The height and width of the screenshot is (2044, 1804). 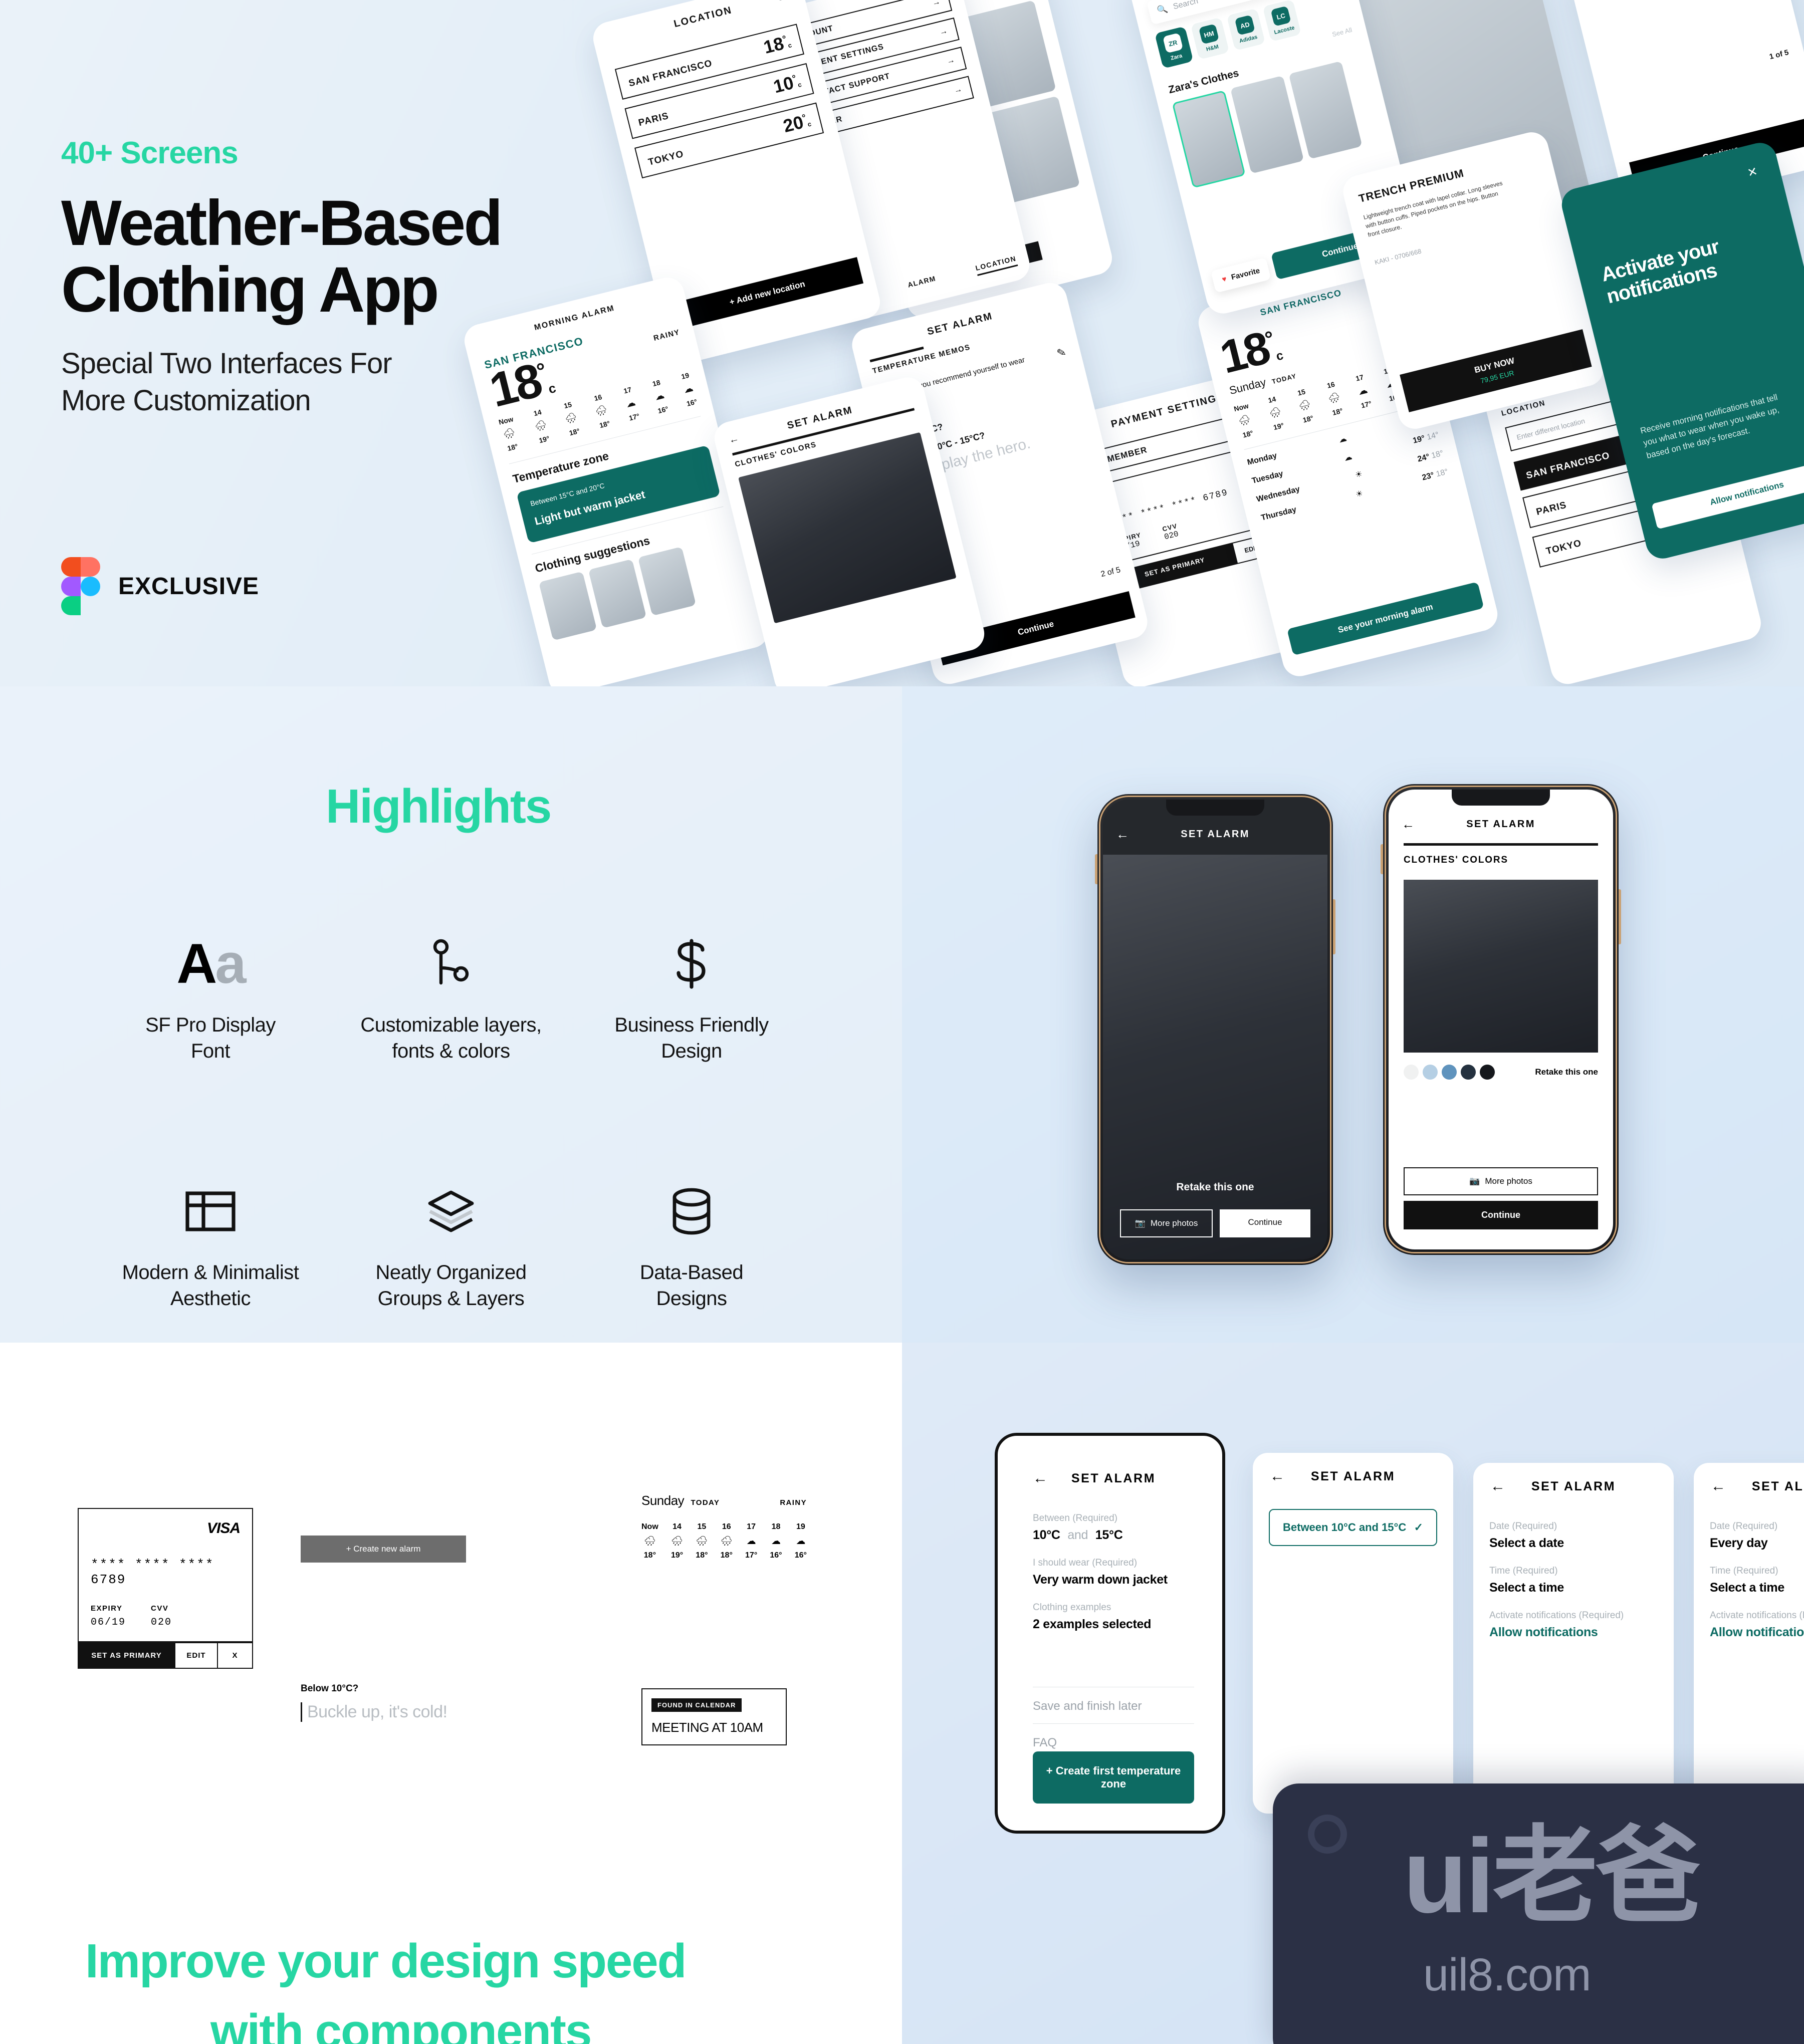 What do you see at coordinates (210, 997) in the screenshot?
I see `highlight-item-font: Aa SF Pro Display Font` at bounding box center [210, 997].